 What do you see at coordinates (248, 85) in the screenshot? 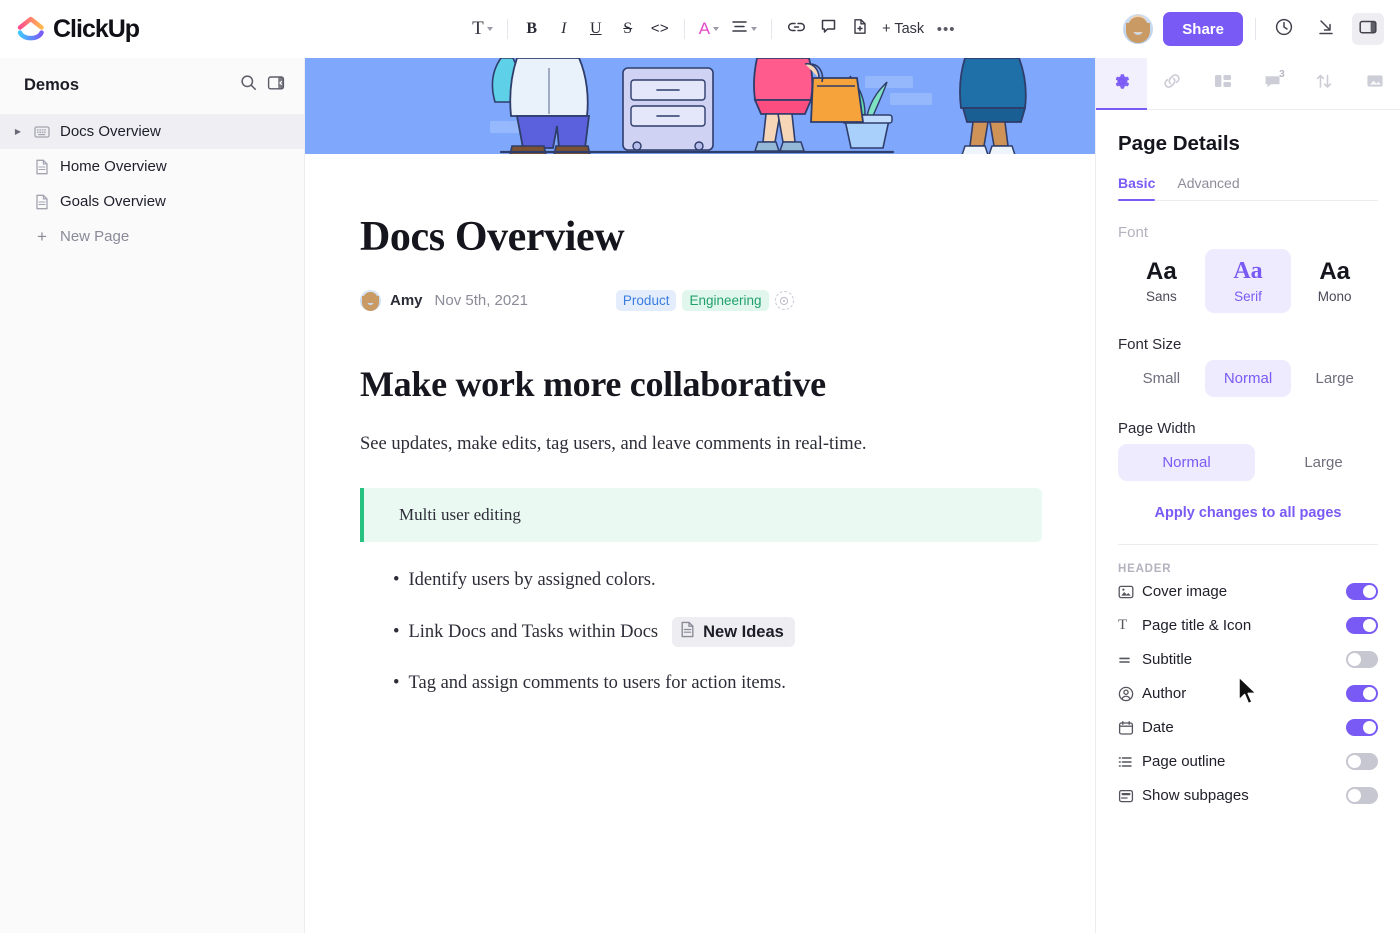
I see `sidebar-search-button` at bounding box center [248, 85].